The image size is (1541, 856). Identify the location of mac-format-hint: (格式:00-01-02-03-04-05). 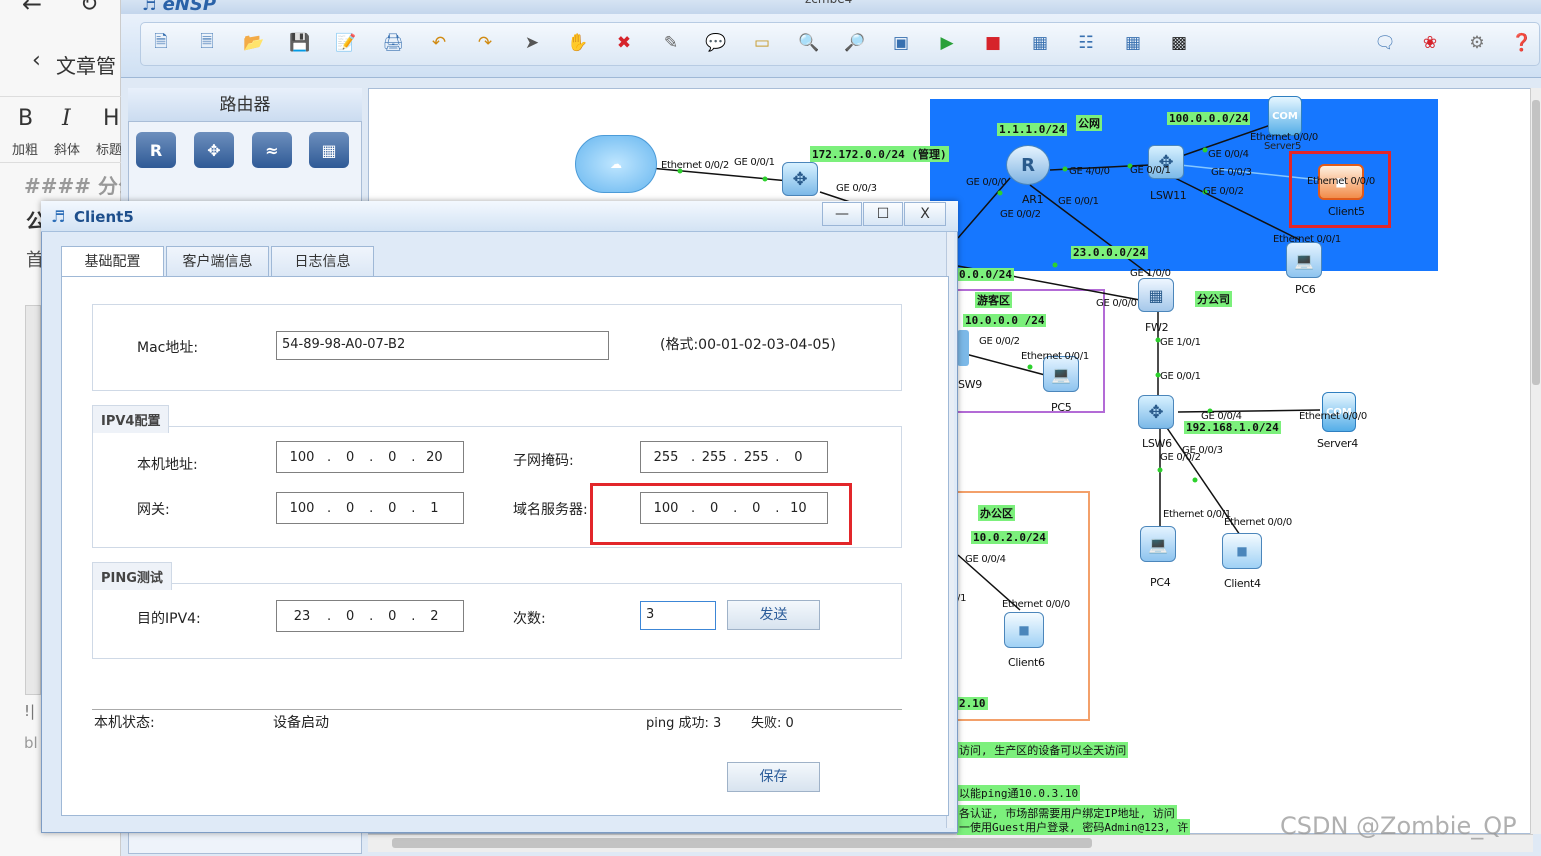
(748, 345).